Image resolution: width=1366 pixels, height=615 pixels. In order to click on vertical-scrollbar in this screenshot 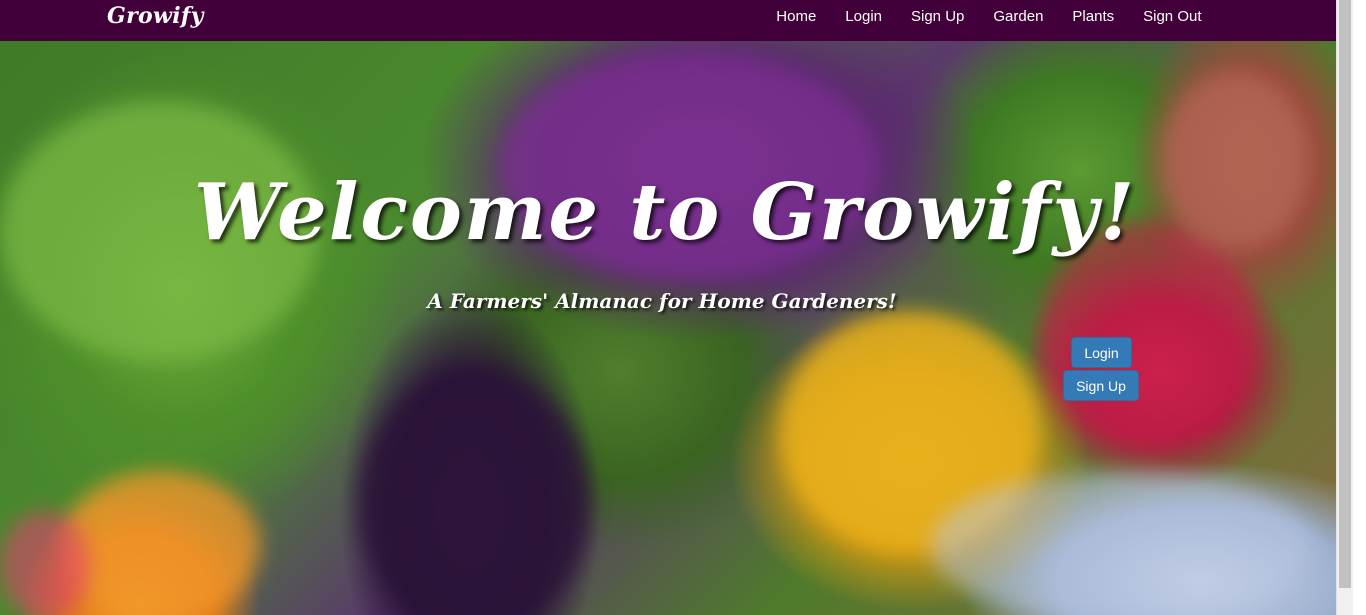, I will do `click(1344, 307)`.